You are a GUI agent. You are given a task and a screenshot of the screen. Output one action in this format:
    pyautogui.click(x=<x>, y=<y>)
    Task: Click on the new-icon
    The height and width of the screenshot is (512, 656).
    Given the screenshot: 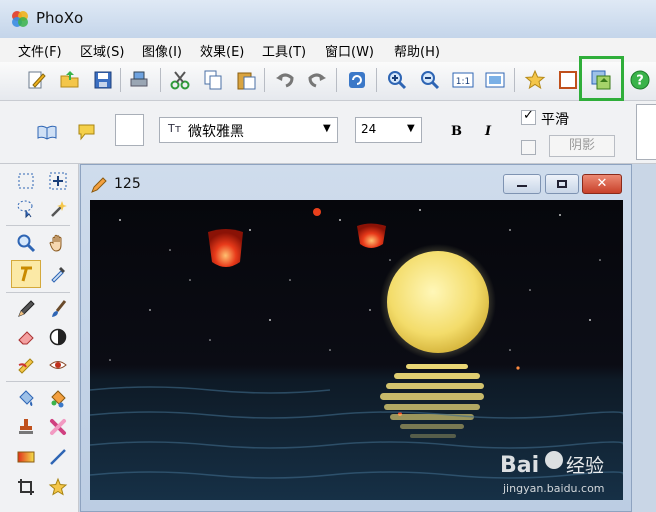 What is the action you would take?
    pyautogui.click(x=36, y=80)
    